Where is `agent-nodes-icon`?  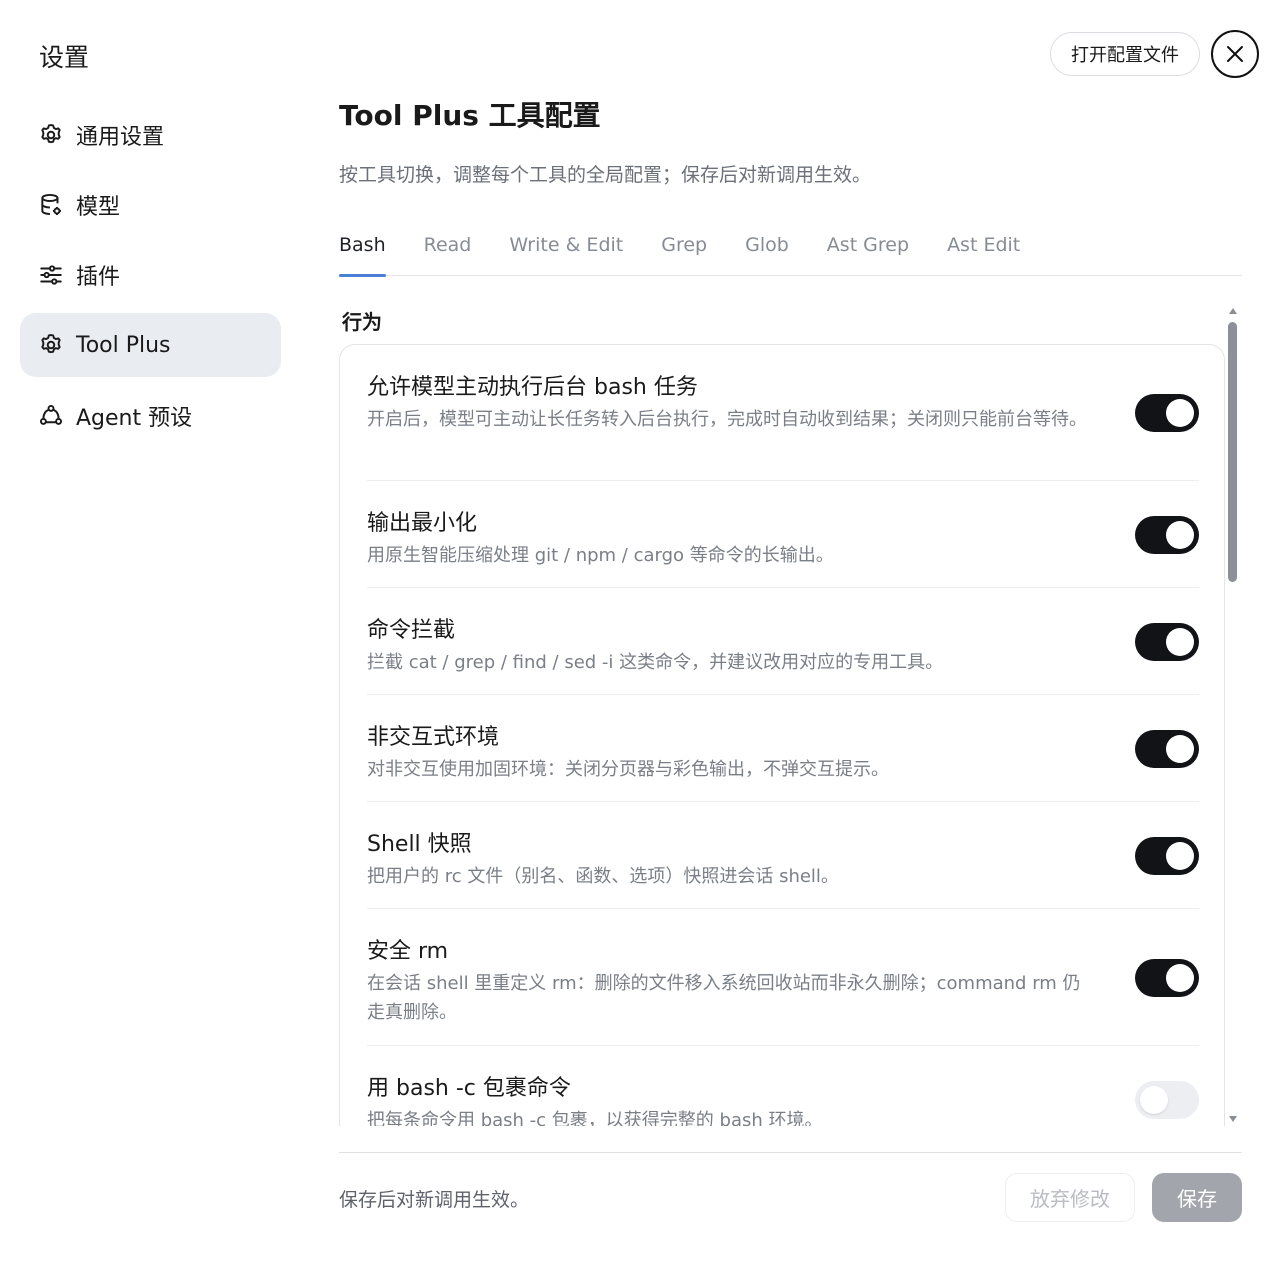 agent-nodes-icon is located at coordinates (51, 416).